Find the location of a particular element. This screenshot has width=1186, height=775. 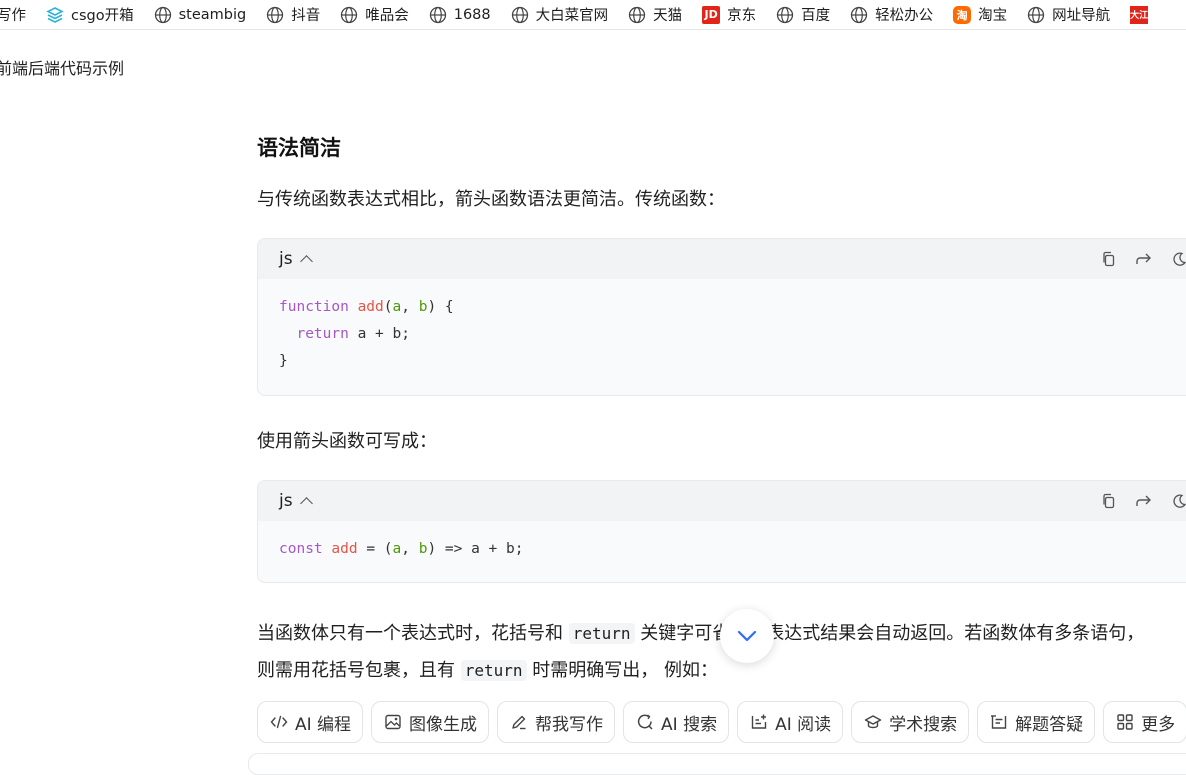

taobao-icon: 淘 is located at coordinates (962, 14).